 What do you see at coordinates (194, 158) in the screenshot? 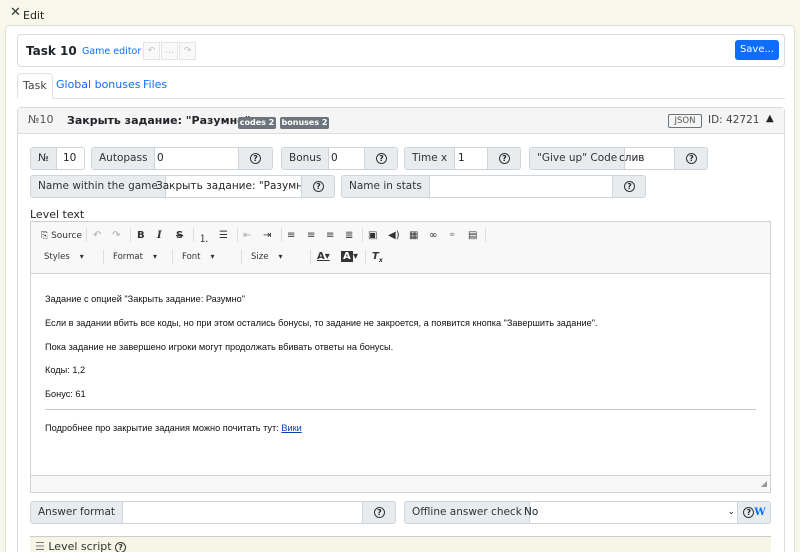
I see `autopass-input: 0` at bounding box center [194, 158].